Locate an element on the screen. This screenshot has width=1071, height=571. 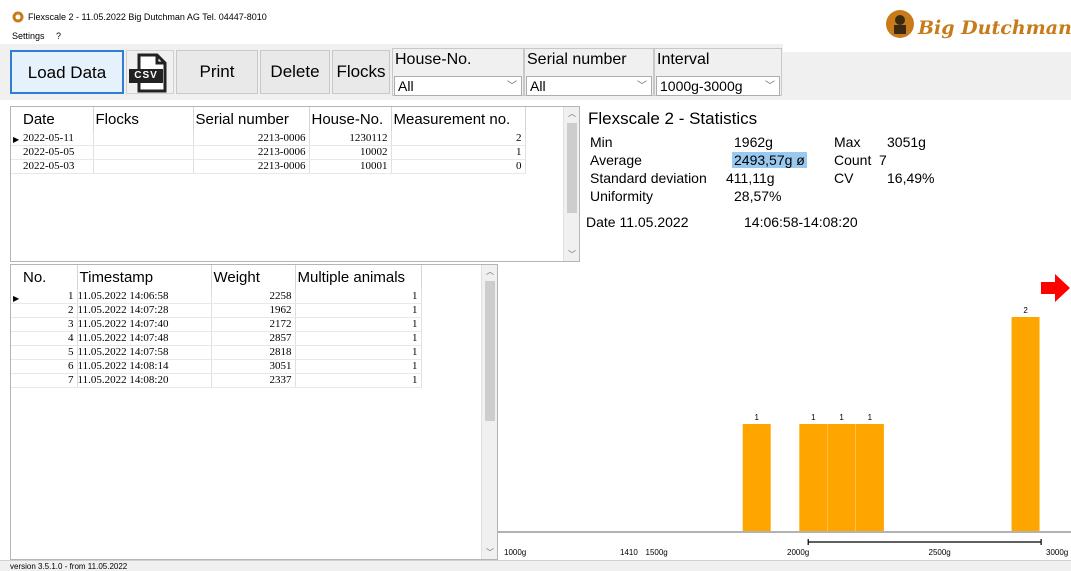
table-row: 7 11.05.2022 14:08:20 2337 1 is located at coordinates (216, 380).